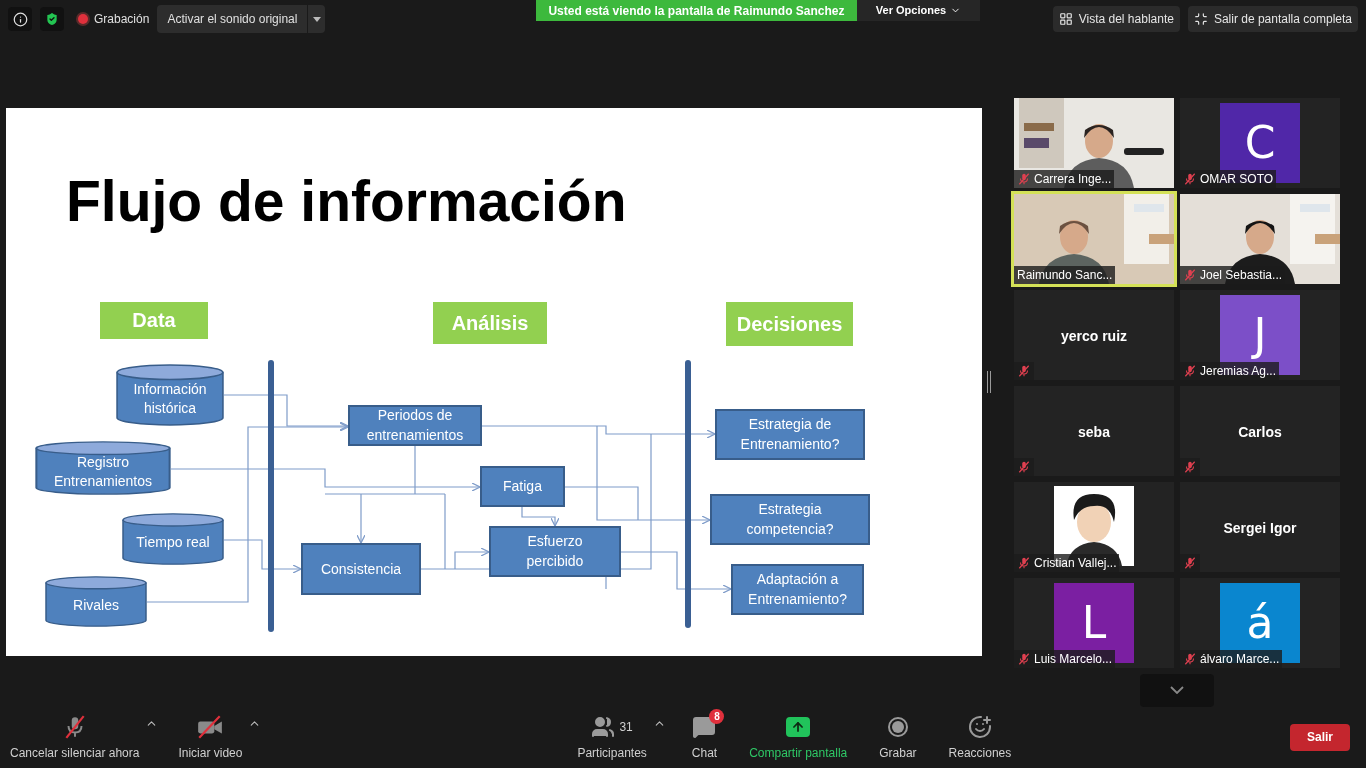 This screenshot has height=768, width=1366. I want to click on participant-name: Sergei Igor, so click(1260, 528).